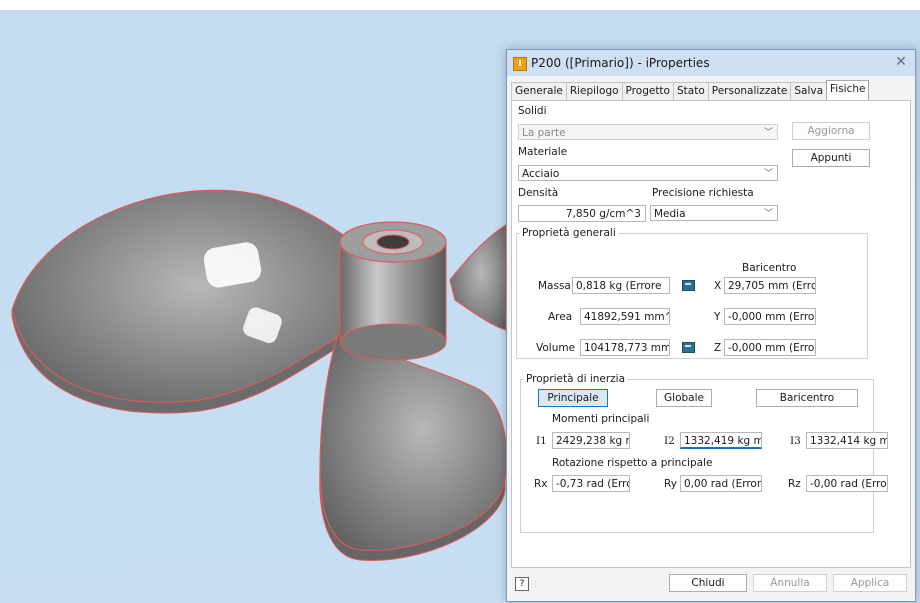 The width and height of the screenshot is (920, 603). I want to click on baricentro-label: Baricentro, so click(769, 268).